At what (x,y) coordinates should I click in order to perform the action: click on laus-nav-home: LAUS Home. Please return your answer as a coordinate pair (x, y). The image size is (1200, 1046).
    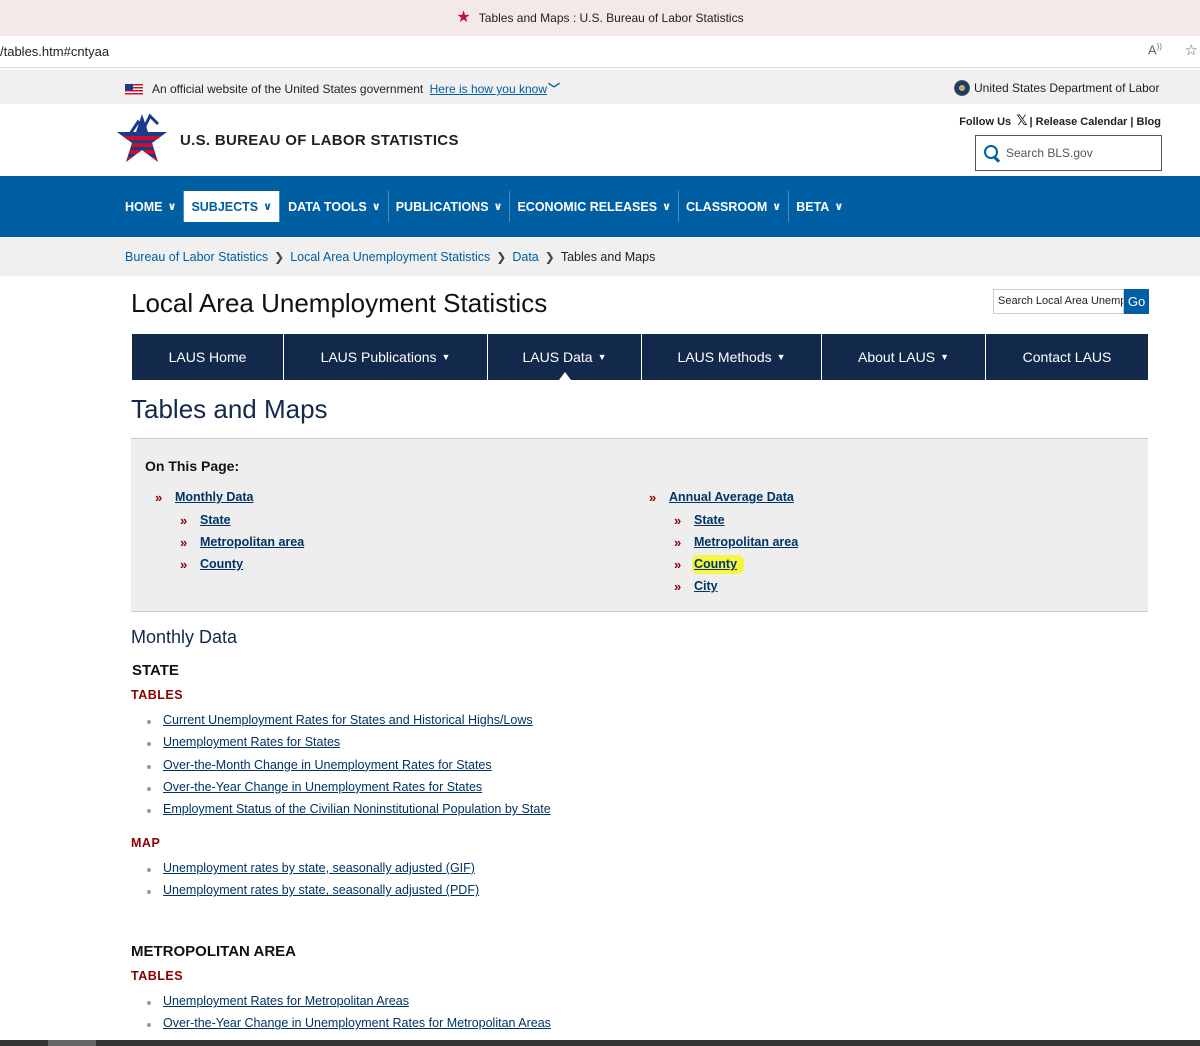
    Looking at the image, I should click on (208, 357).